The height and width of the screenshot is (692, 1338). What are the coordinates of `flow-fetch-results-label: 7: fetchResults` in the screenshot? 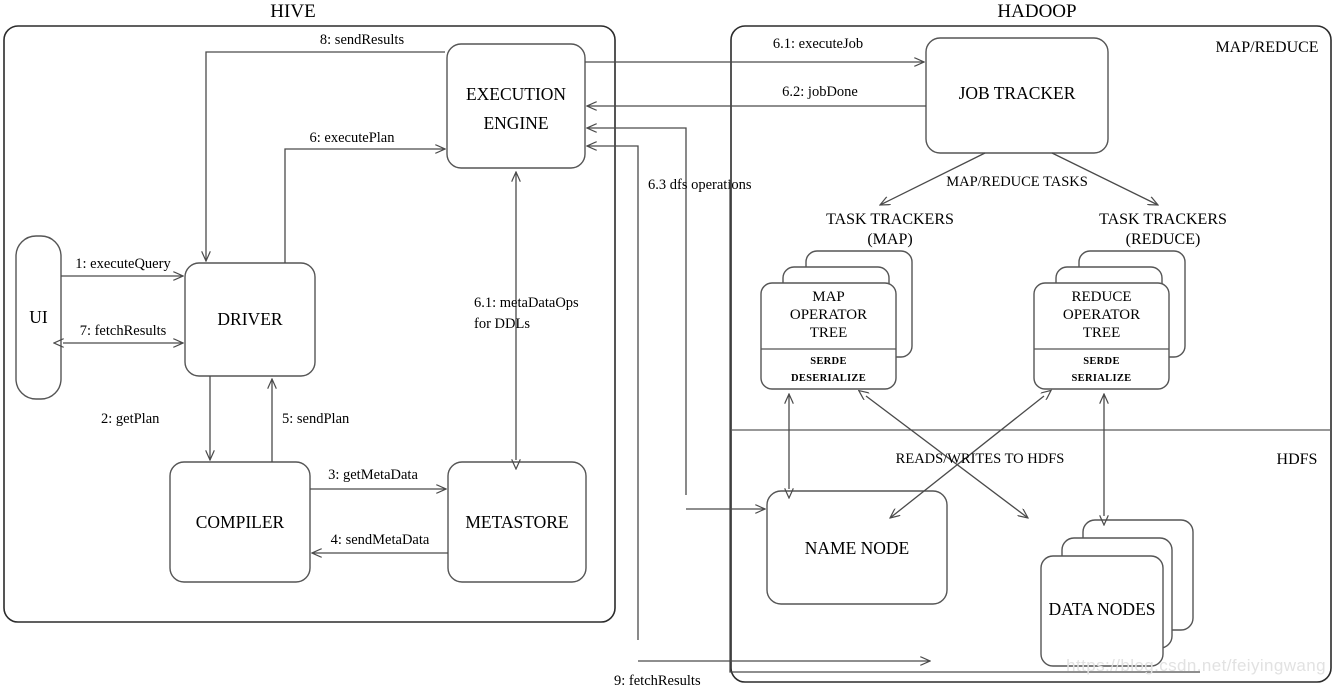 It's located at (123, 331).